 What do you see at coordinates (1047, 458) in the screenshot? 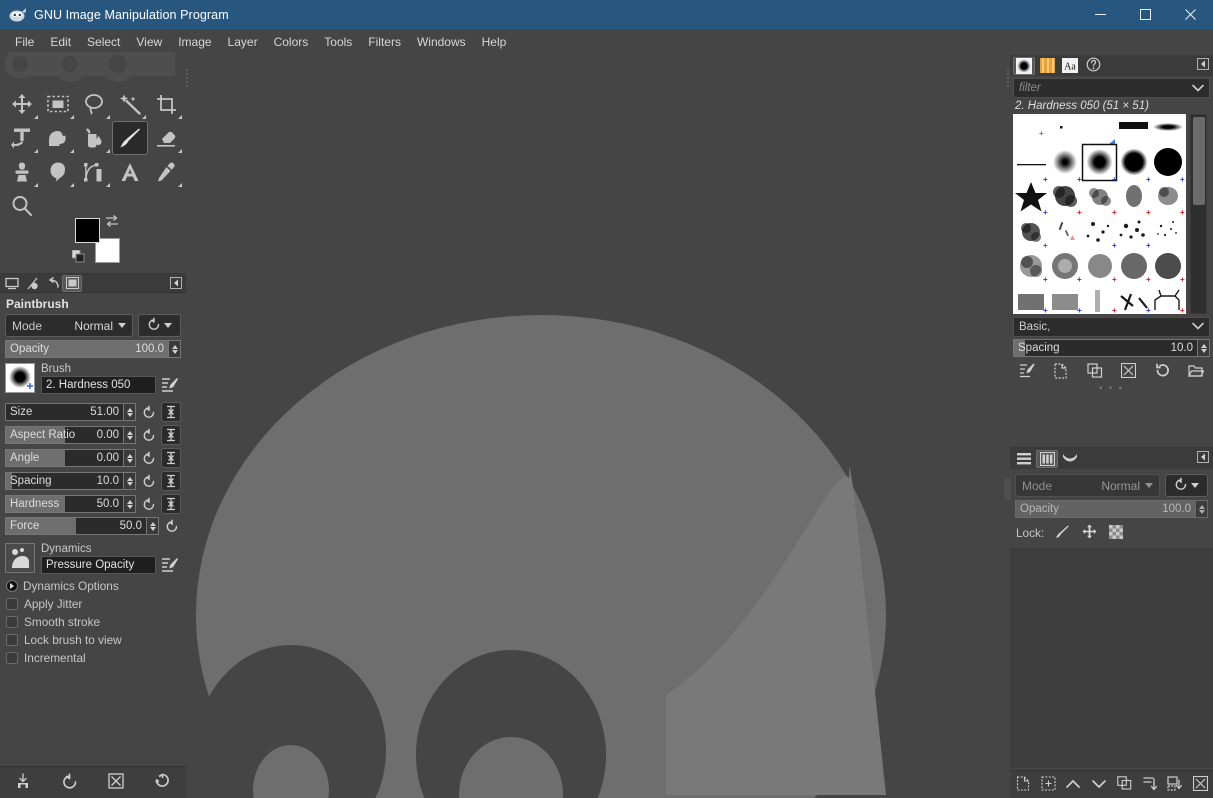
I see `tab-channels` at bounding box center [1047, 458].